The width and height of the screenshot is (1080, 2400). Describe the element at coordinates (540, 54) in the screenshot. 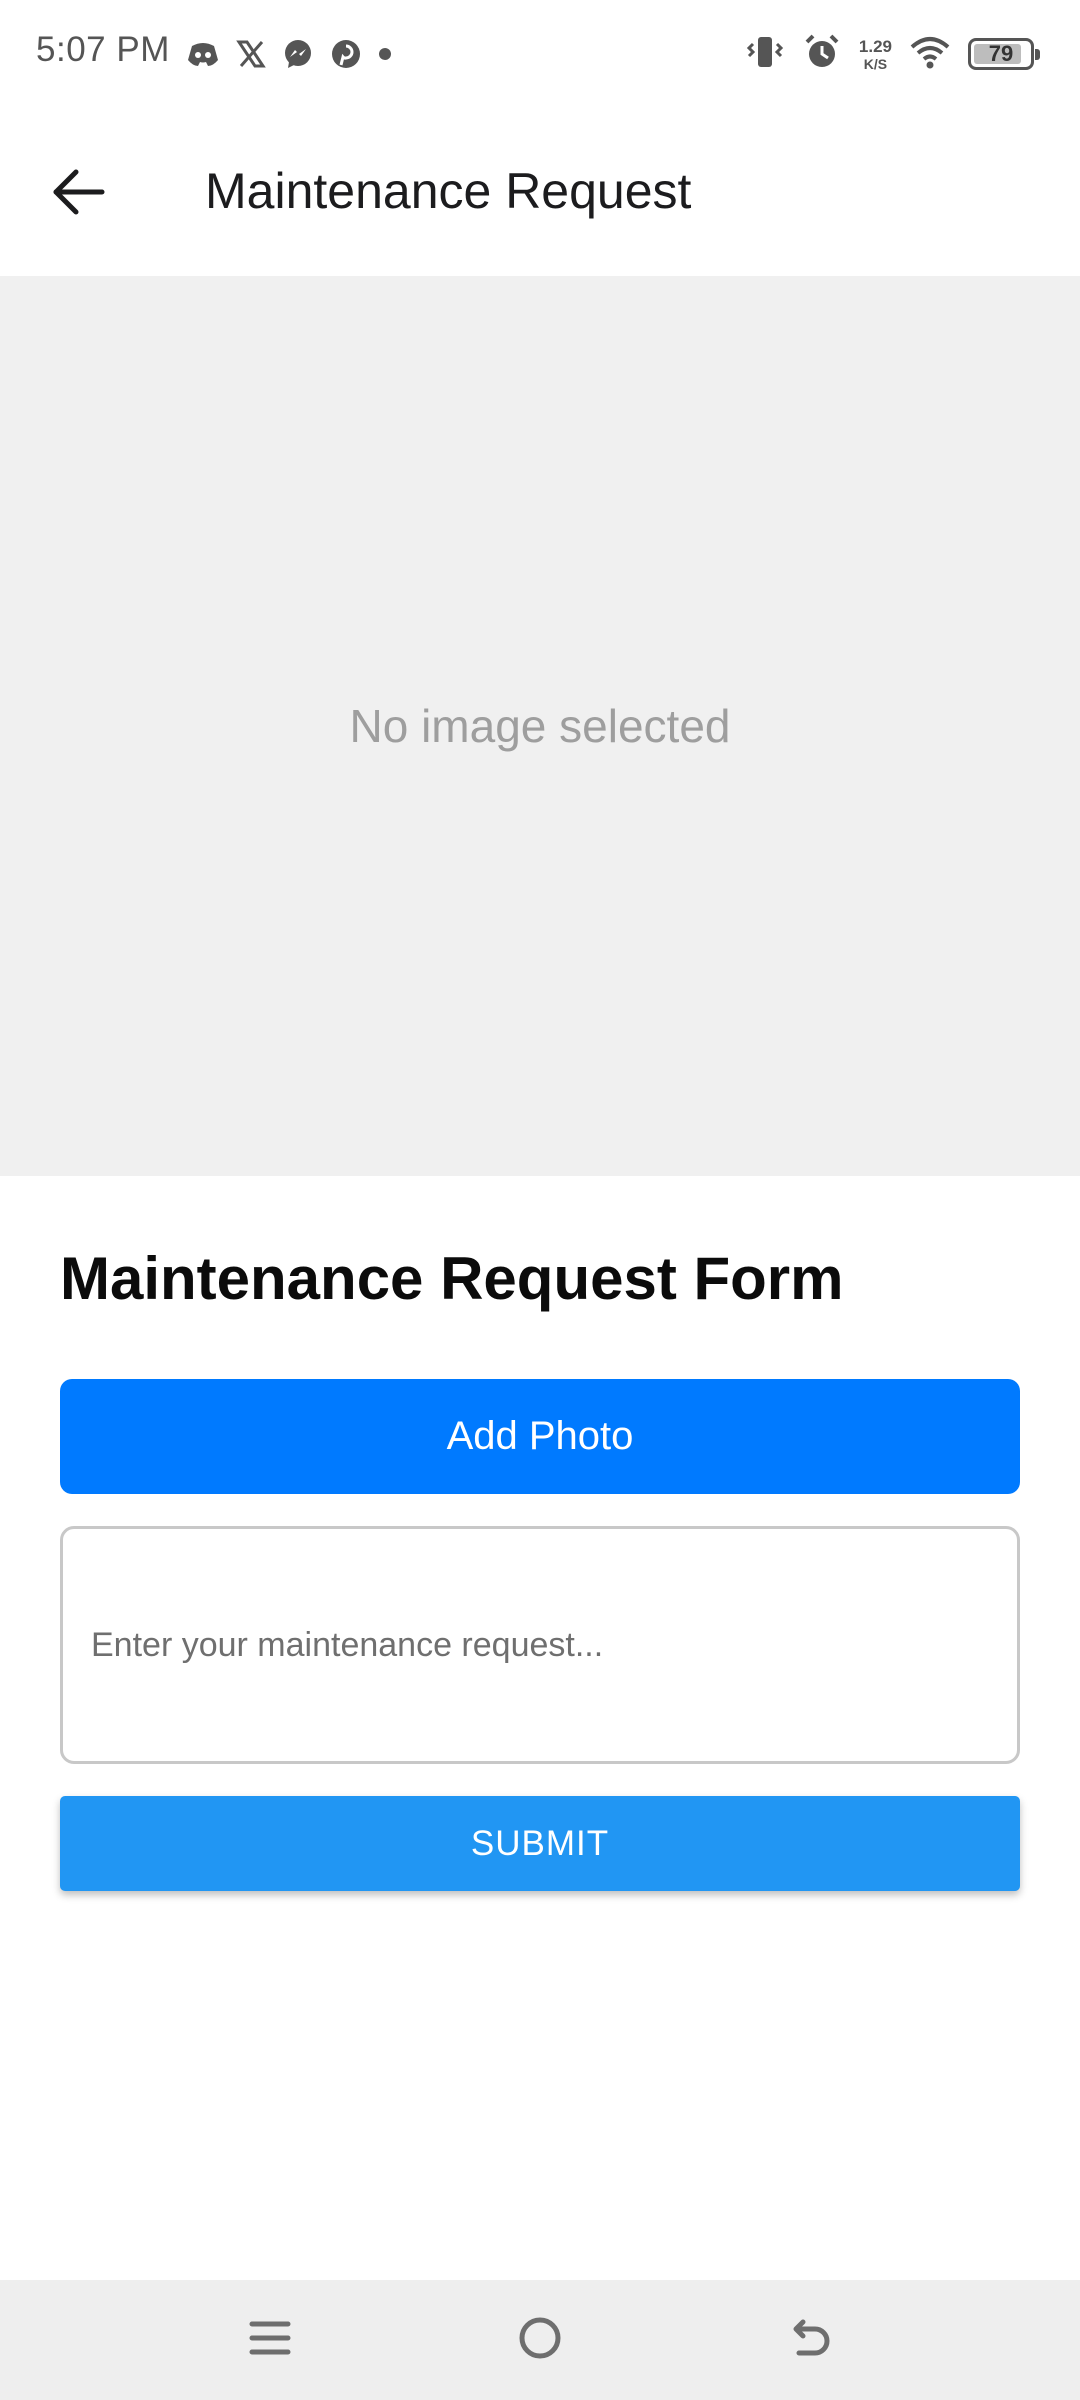

I see `status-bar: 5:07 PM 1.29 K/S 79` at that location.